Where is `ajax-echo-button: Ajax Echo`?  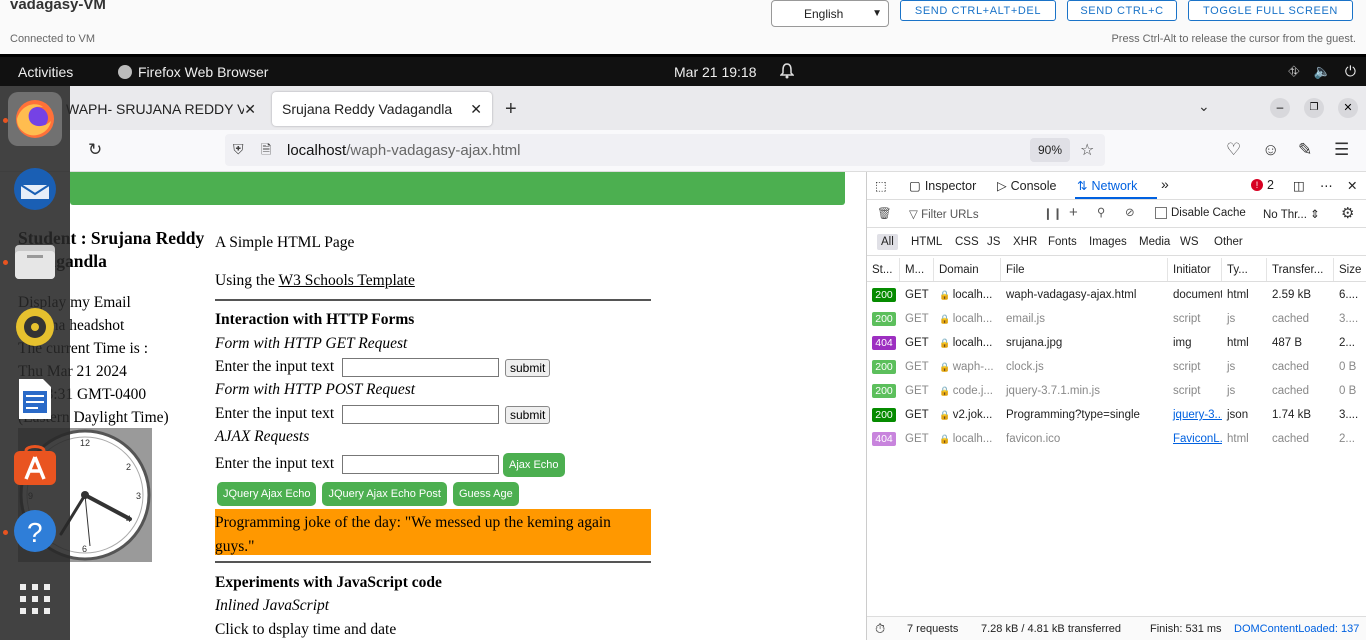 ajax-echo-button: Ajax Echo is located at coordinates (533, 465).